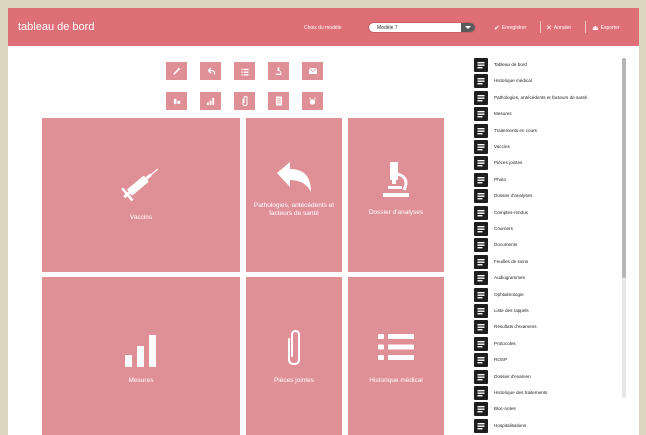  I want to click on sidebar-item-label: Documents, so click(506, 245).